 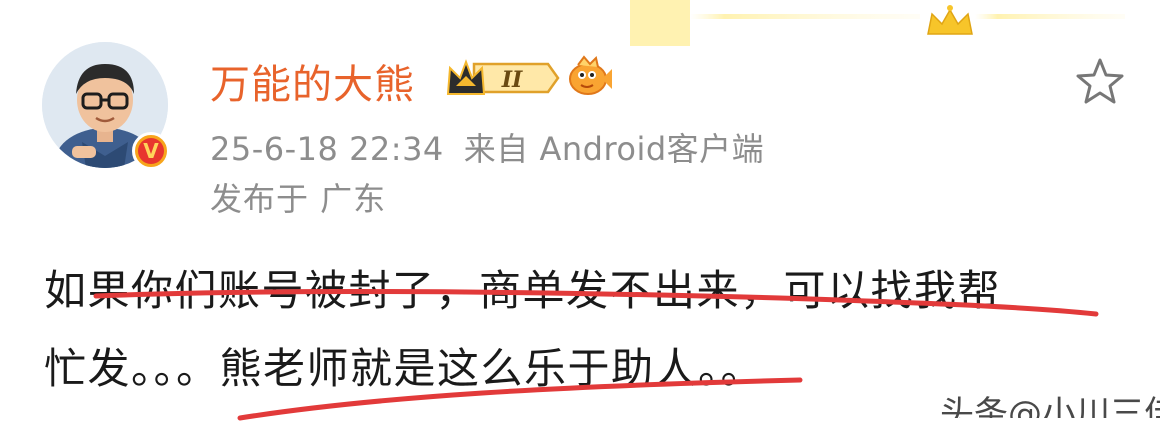 I want to click on post-location: 发布于 广东, so click(x=298, y=199).